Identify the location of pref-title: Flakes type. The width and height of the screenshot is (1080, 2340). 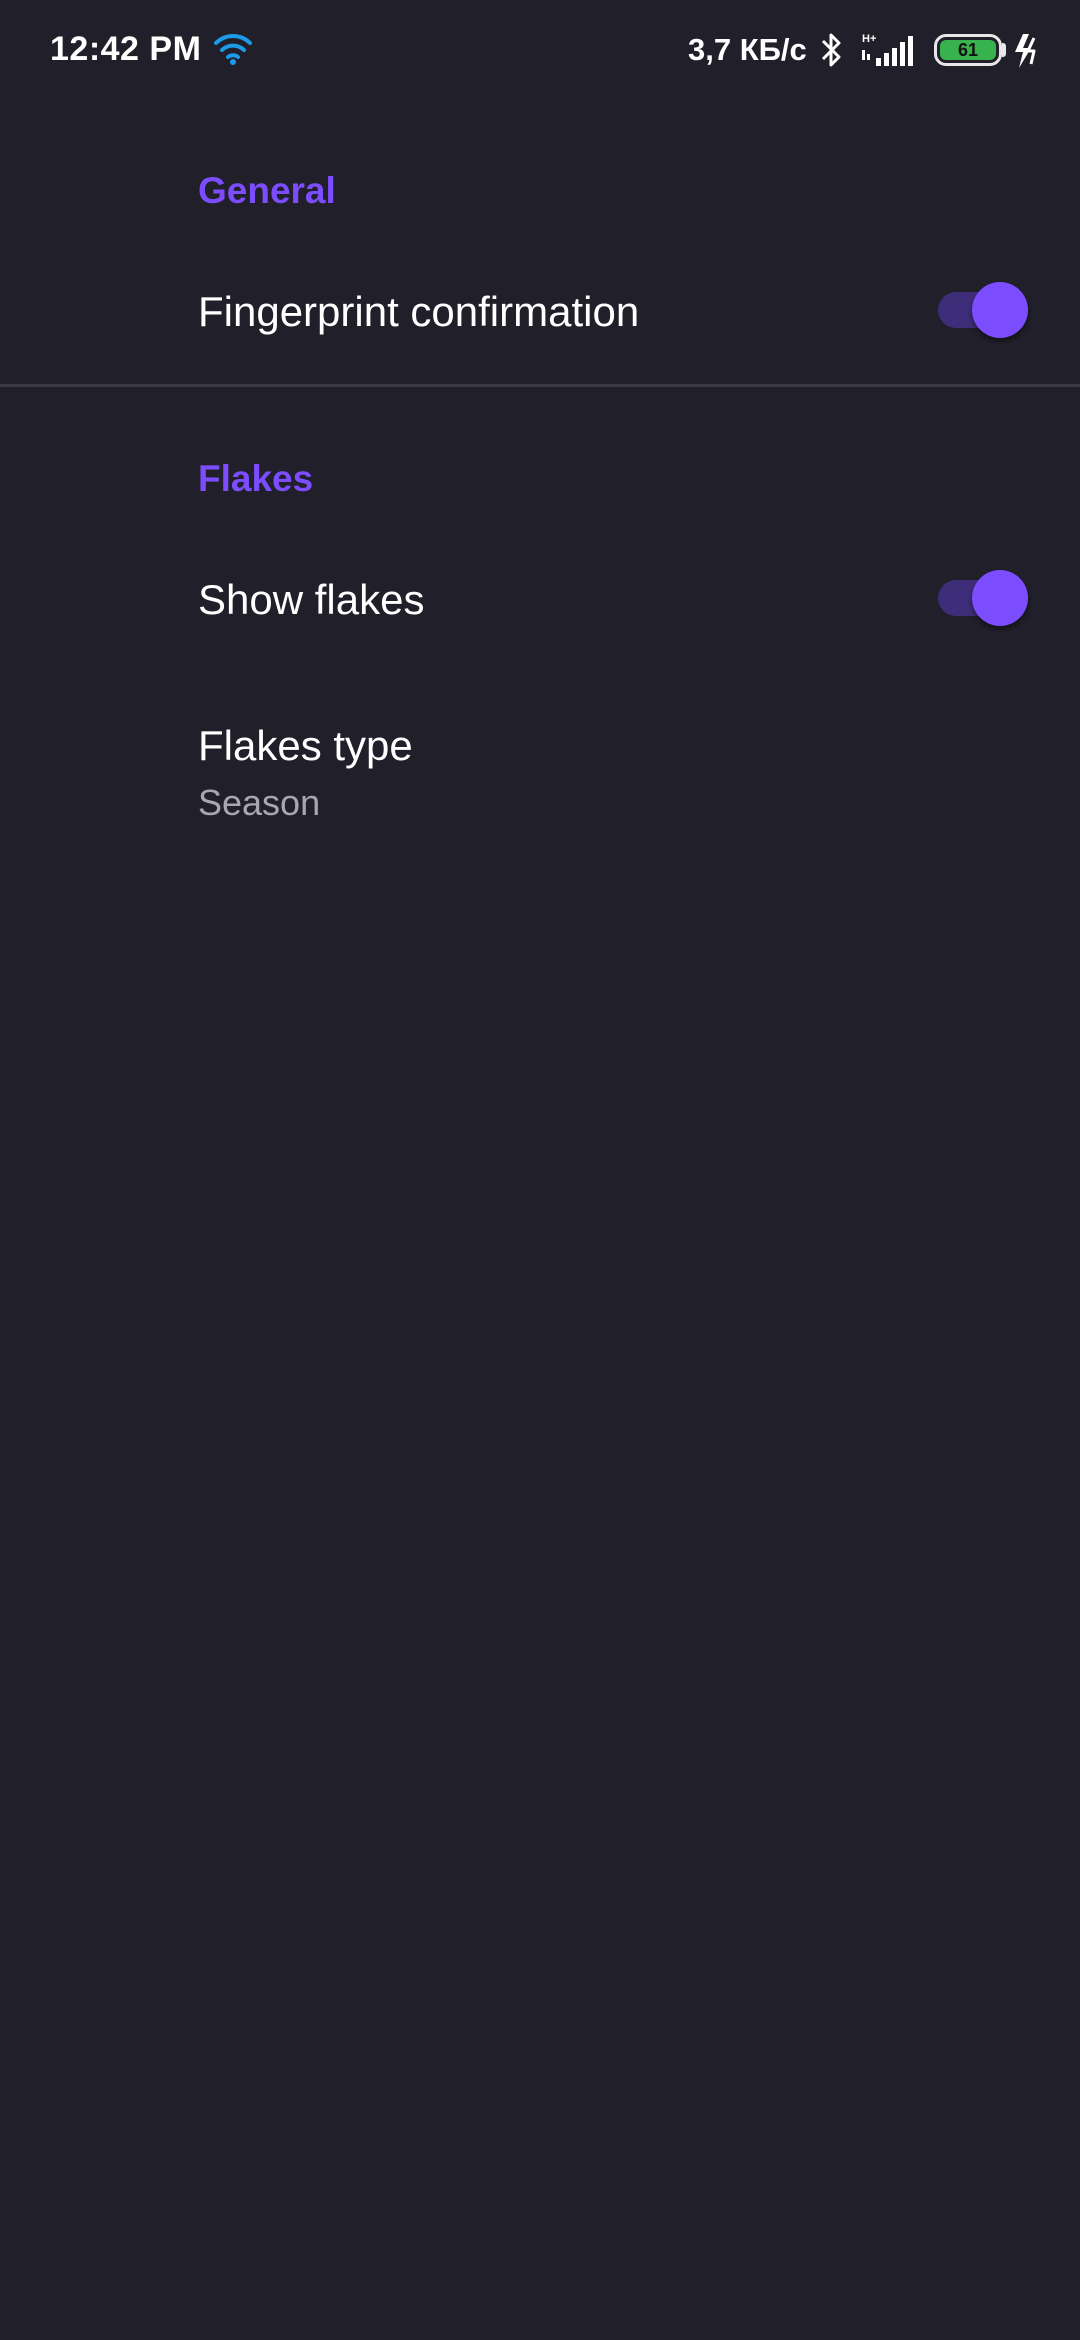
(305, 745).